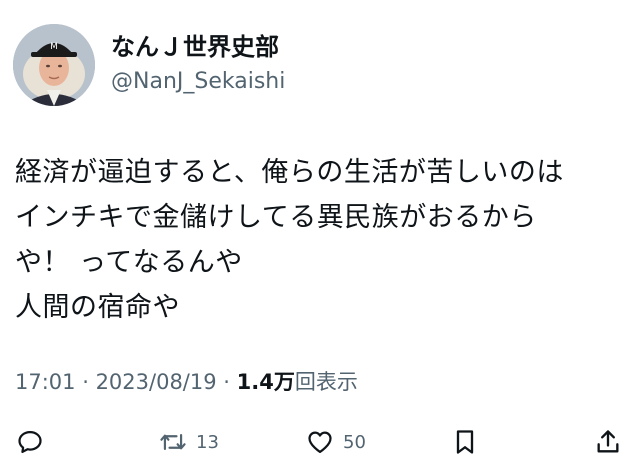 The width and height of the screenshot is (640, 470). I want to click on avatar: M, so click(54, 65).